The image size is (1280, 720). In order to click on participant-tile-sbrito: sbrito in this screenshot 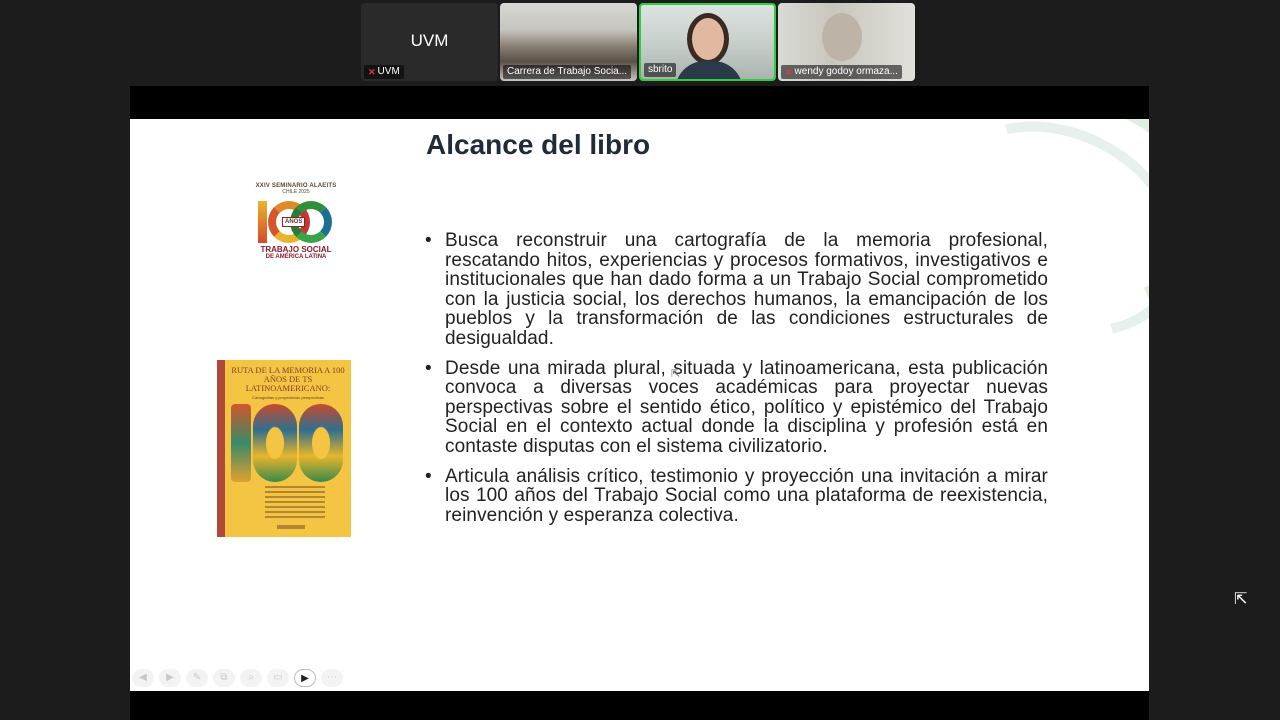, I will do `click(707, 42)`.